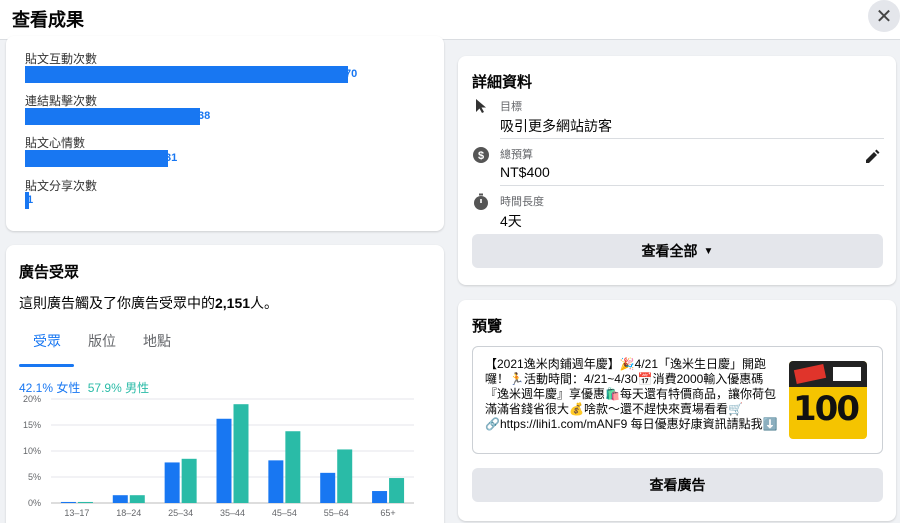  What do you see at coordinates (46, 365) in the screenshot?
I see `tab-underline` at bounding box center [46, 365].